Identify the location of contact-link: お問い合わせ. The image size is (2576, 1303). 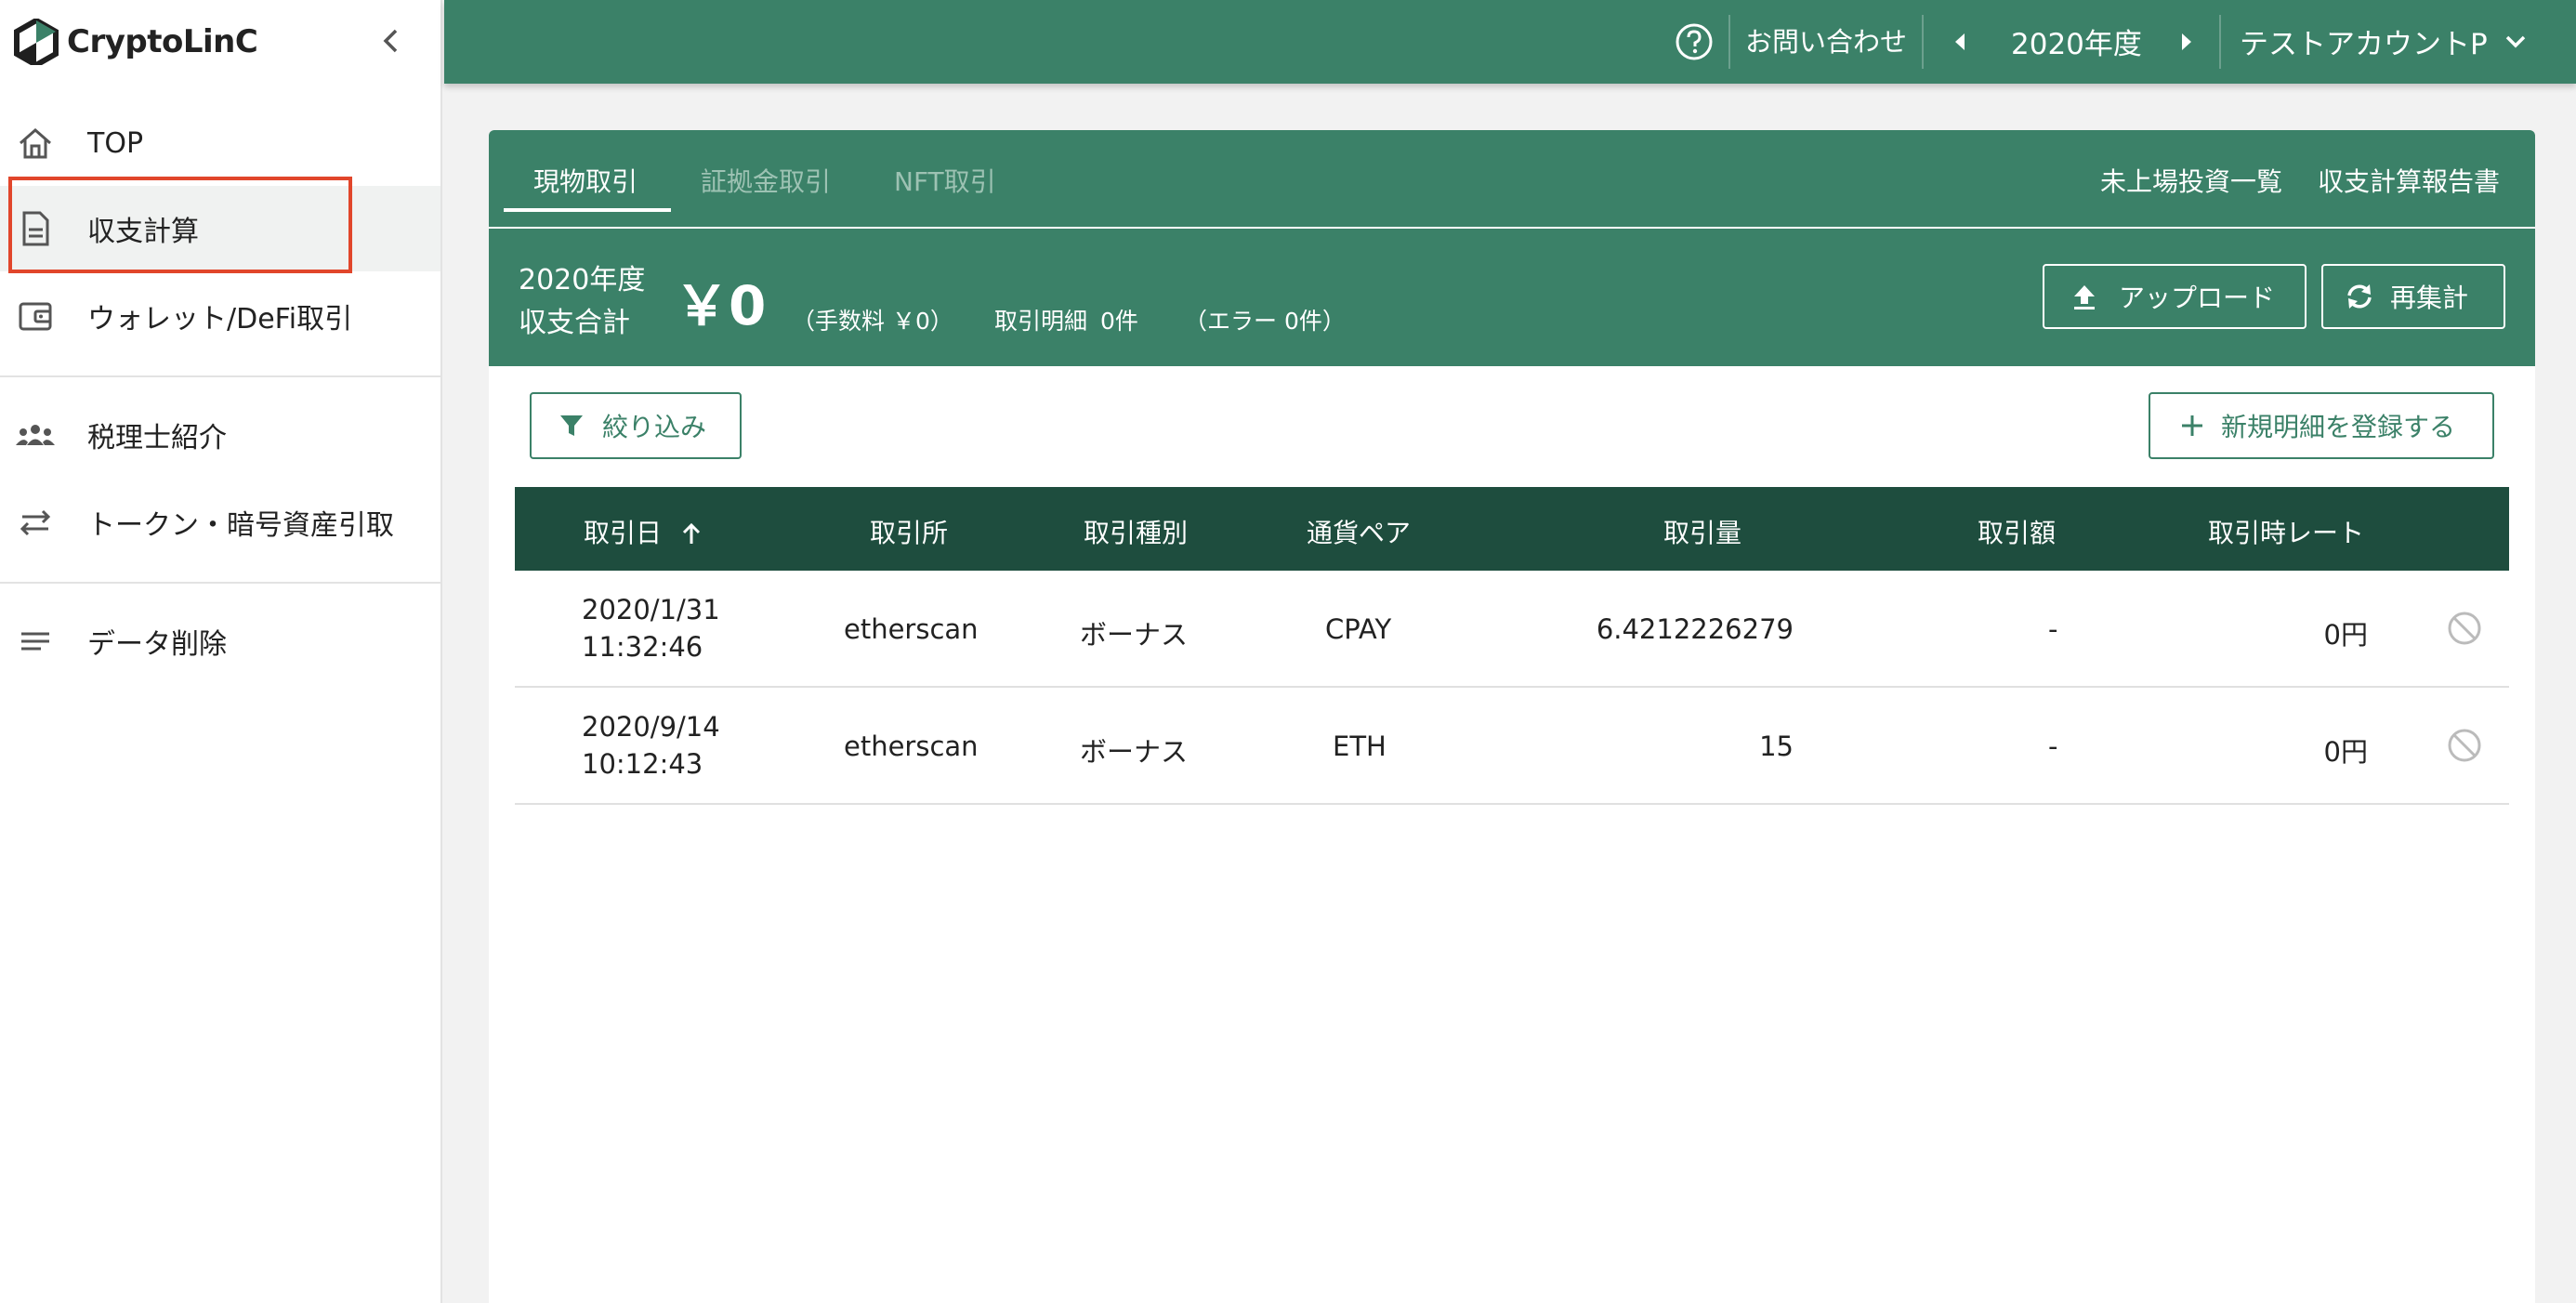
(1826, 39).